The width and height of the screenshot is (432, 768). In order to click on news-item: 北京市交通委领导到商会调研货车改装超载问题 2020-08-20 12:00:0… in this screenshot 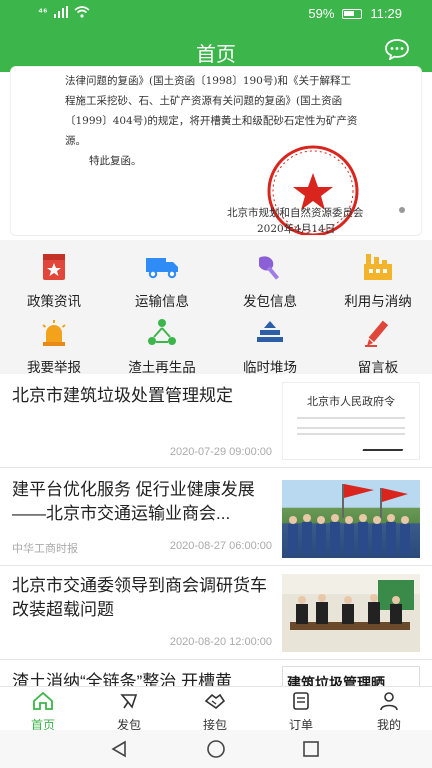, I will do `click(216, 614)`.